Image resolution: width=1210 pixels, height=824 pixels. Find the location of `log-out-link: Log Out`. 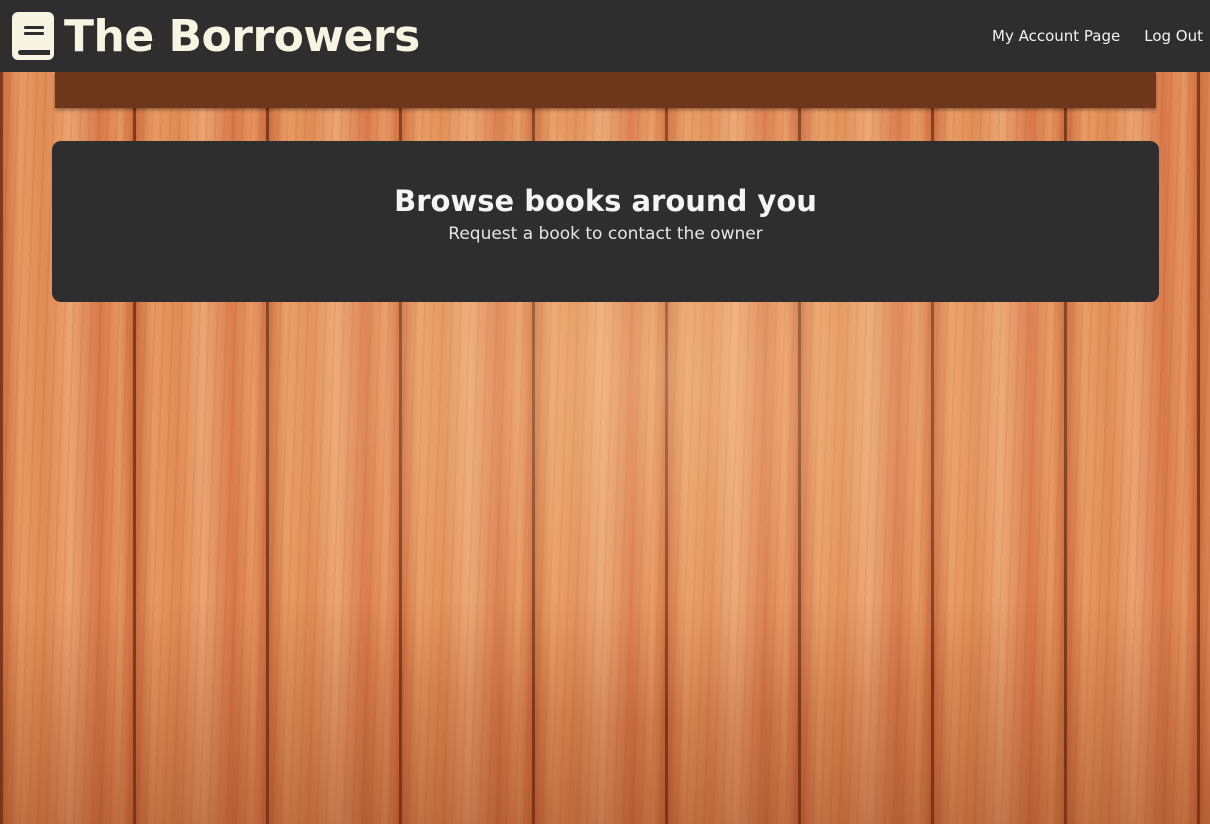

log-out-link: Log Out is located at coordinates (1173, 36).